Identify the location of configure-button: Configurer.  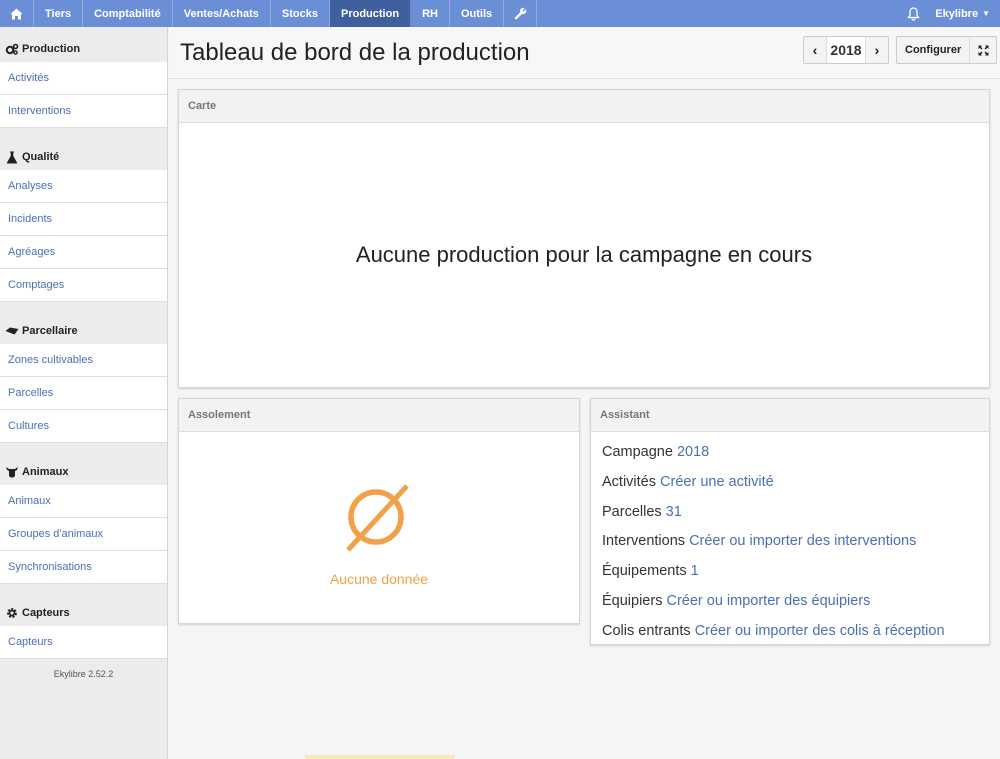
(934, 50).